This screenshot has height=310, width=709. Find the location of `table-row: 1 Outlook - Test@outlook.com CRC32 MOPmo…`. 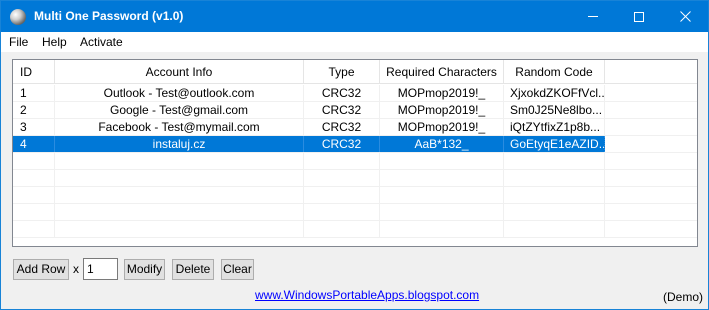

table-row: 1 Outlook - Test@outlook.com CRC32 MOPmo… is located at coordinates (355, 93).